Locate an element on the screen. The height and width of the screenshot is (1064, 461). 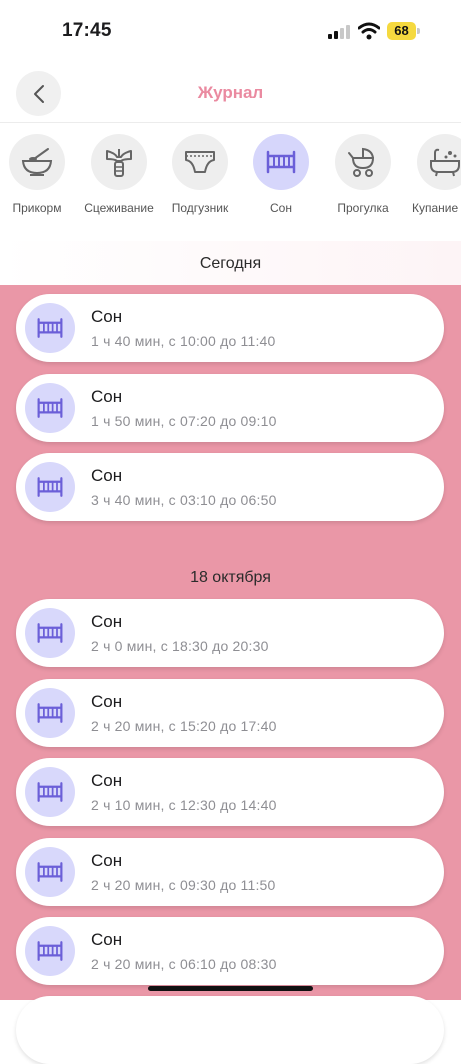
battery-icon: 68 is located at coordinates (403, 31).